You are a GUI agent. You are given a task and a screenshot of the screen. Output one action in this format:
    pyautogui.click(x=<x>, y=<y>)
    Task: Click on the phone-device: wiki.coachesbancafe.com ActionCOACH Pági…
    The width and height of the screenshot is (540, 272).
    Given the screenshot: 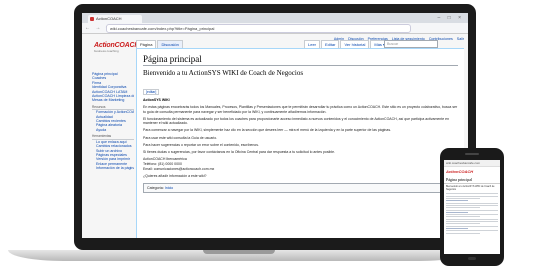 What is the action you would take?
    pyautogui.click(x=472, y=207)
    